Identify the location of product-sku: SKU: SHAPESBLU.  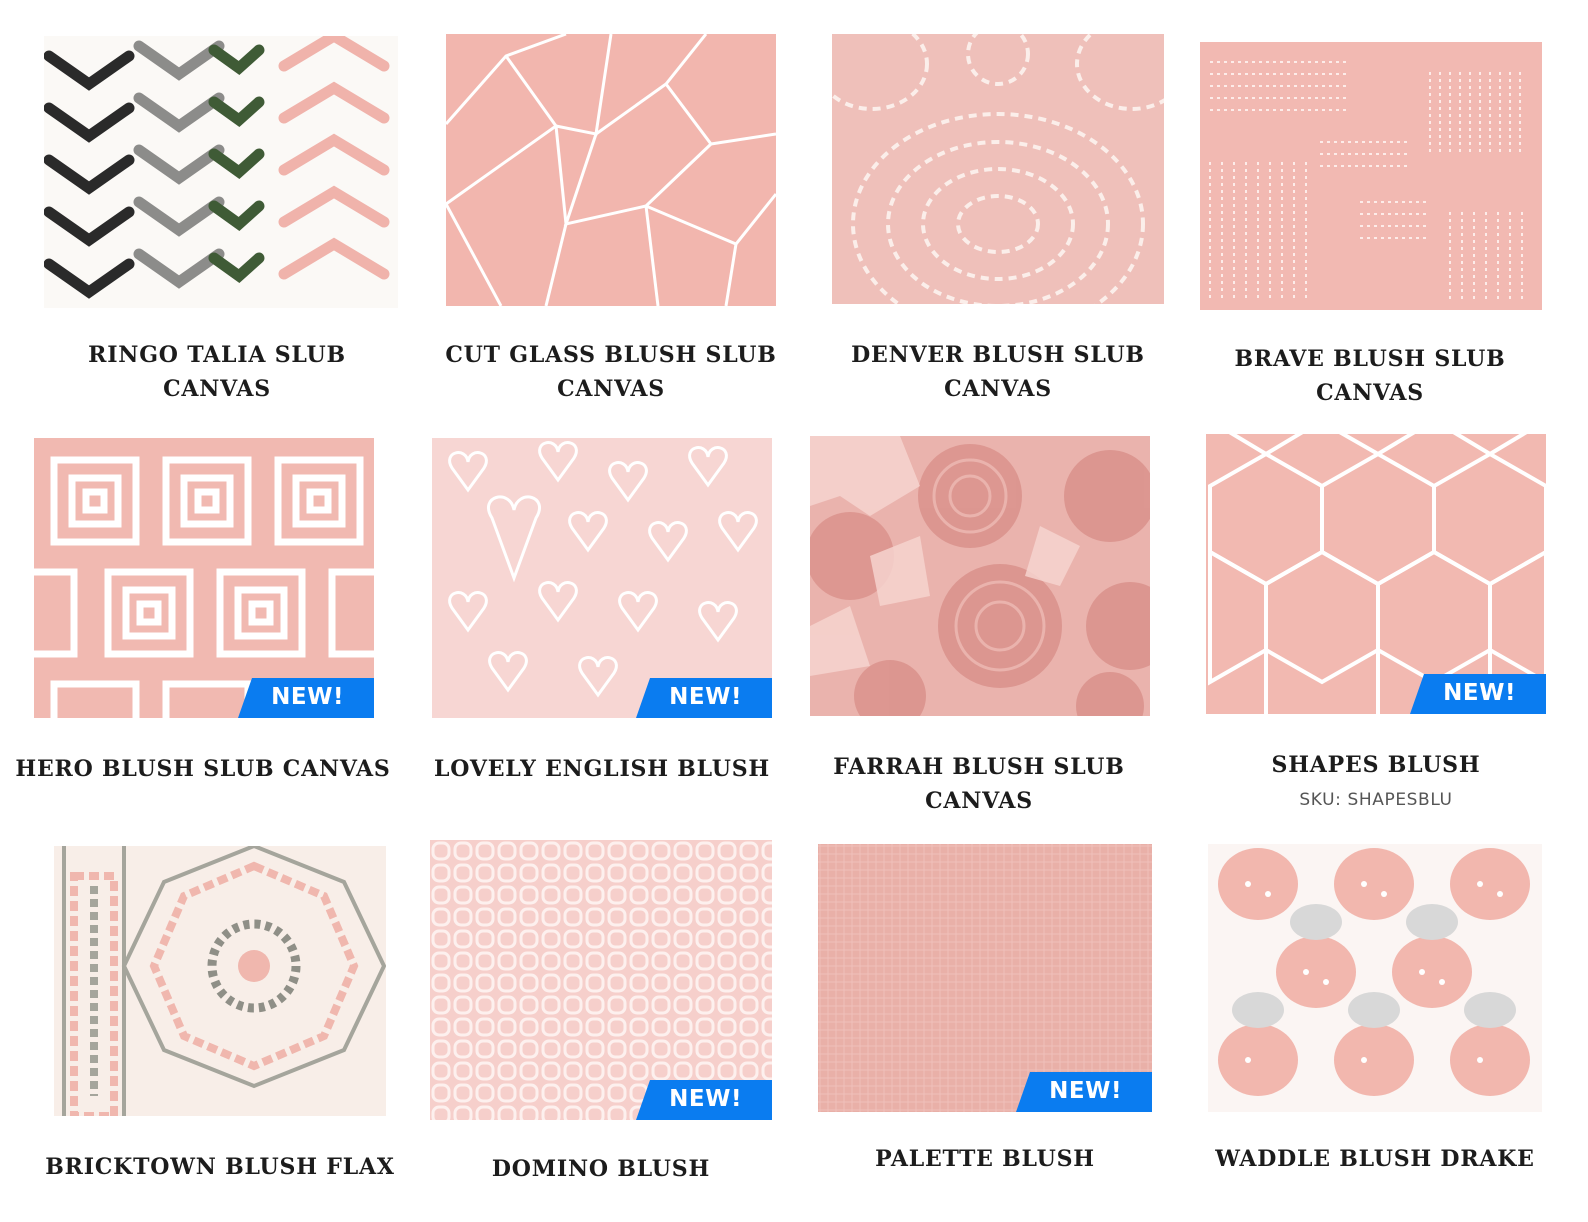
(1376, 800).